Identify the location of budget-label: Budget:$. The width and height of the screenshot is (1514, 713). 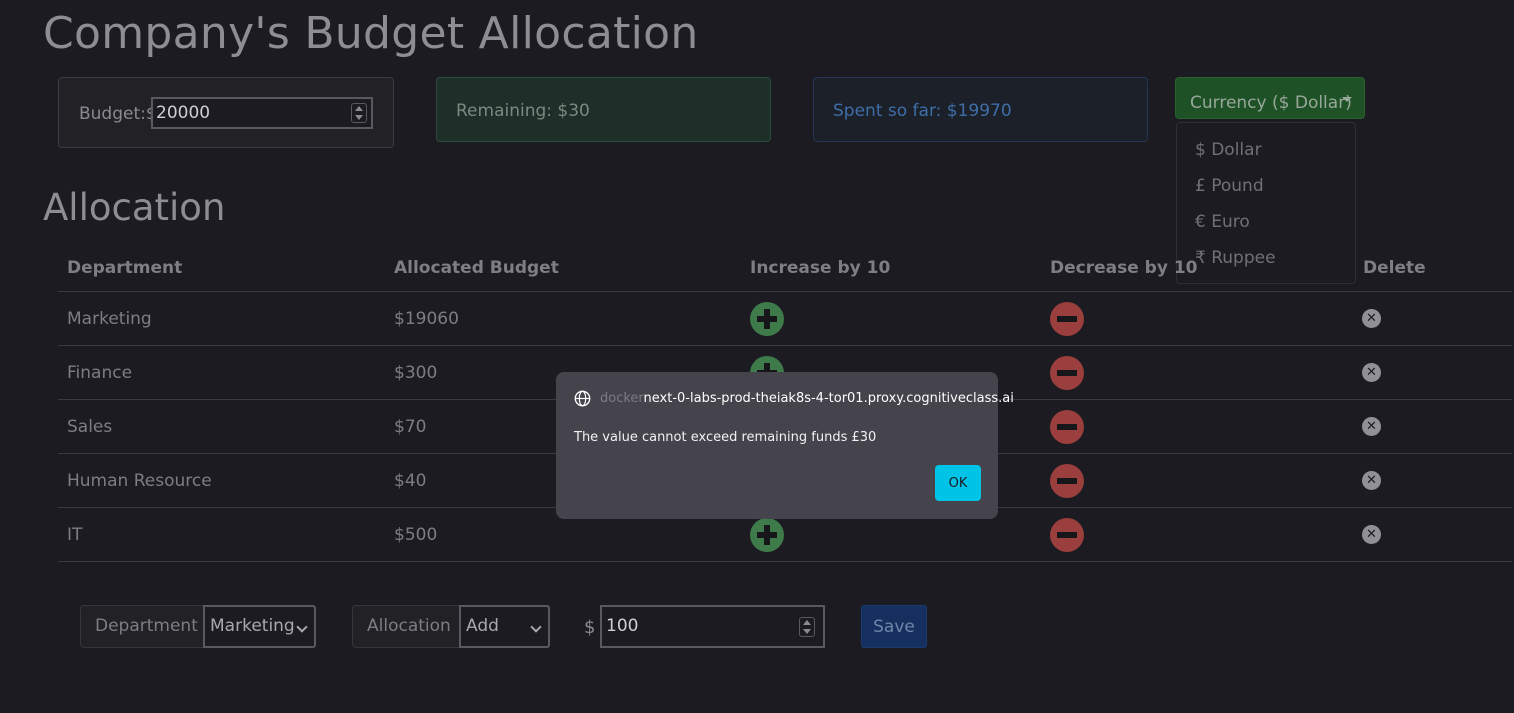
(118, 114).